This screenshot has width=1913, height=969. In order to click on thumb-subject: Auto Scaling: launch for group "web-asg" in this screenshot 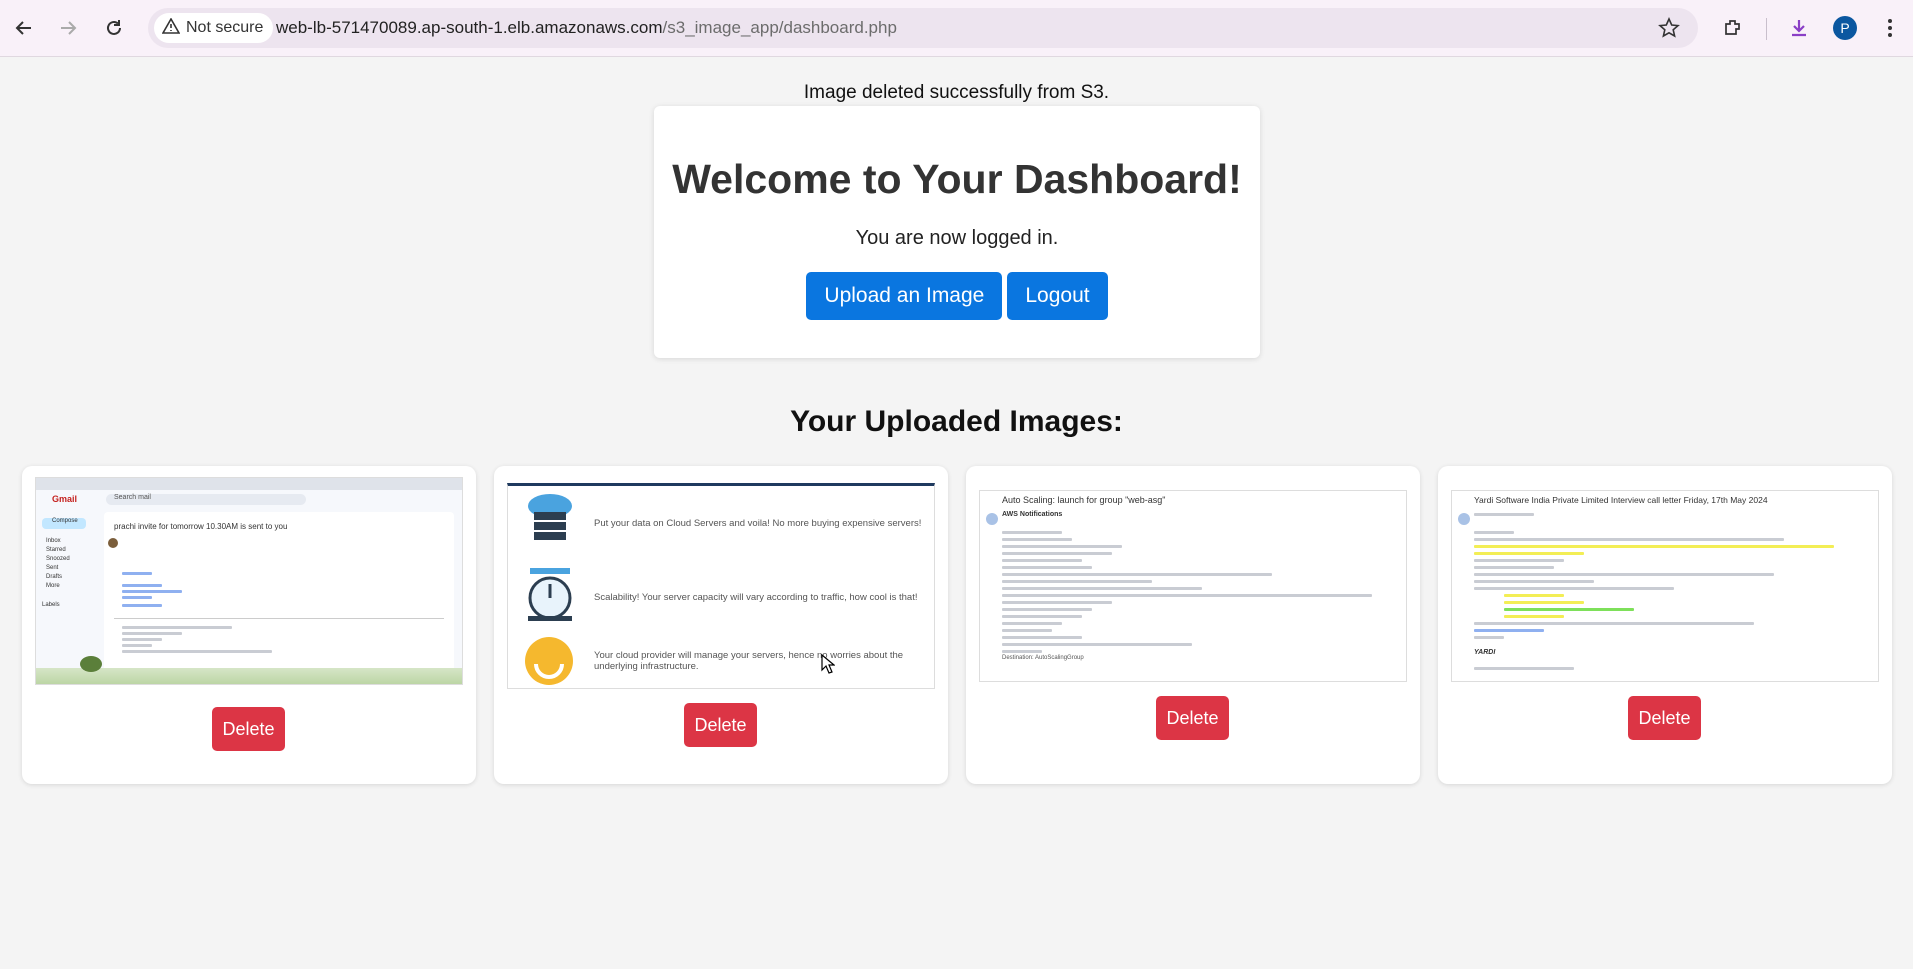, I will do `click(1084, 500)`.